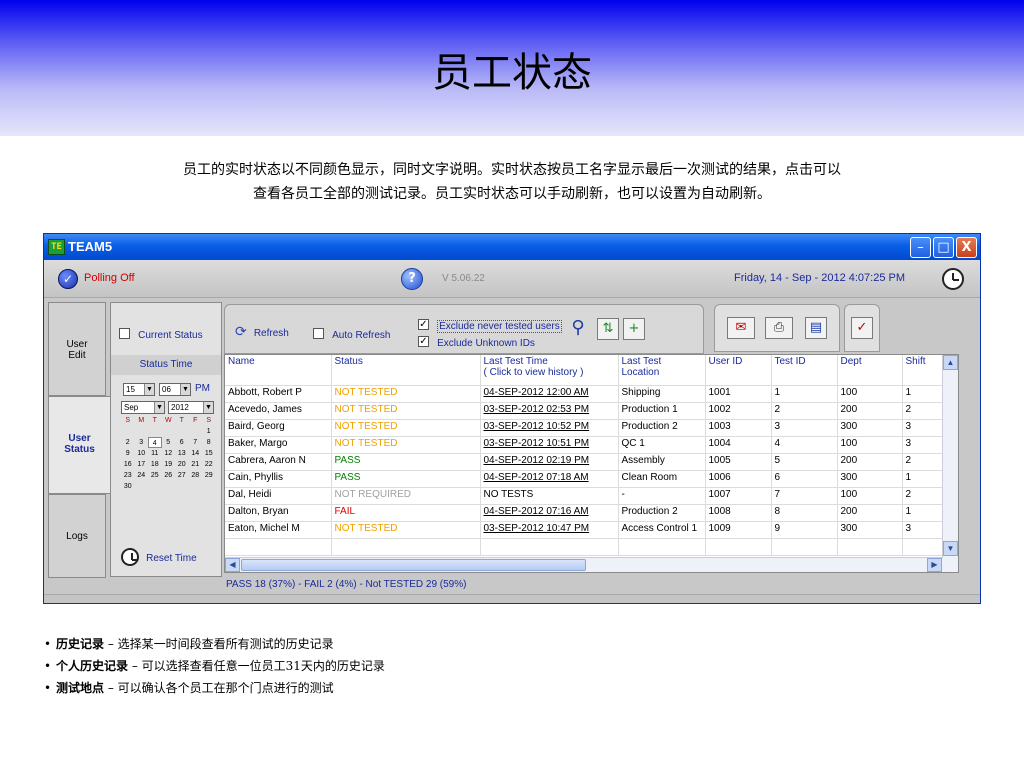 This screenshot has height=768, width=1024. I want to click on calendar-day: 19, so click(169, 464).